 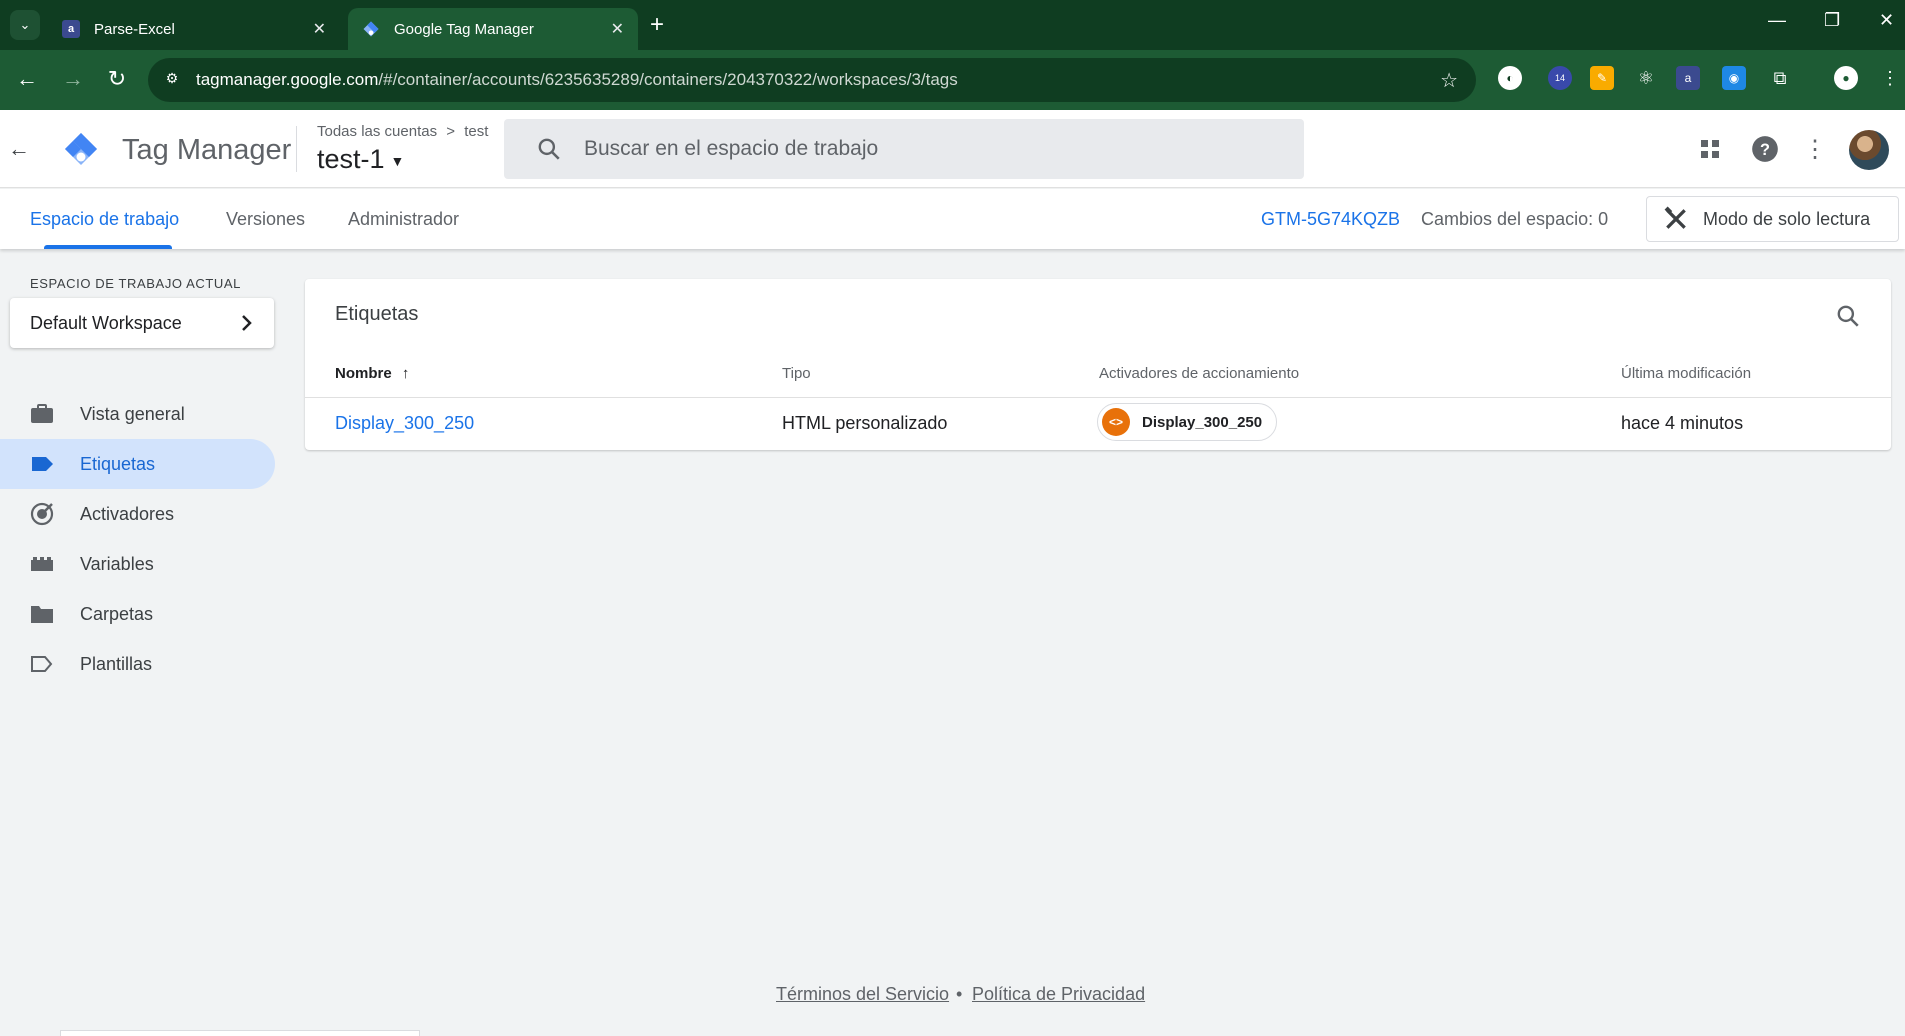 I want to click on terms-of-service-link: Términos del Servicio, so click(x=862, y=994).